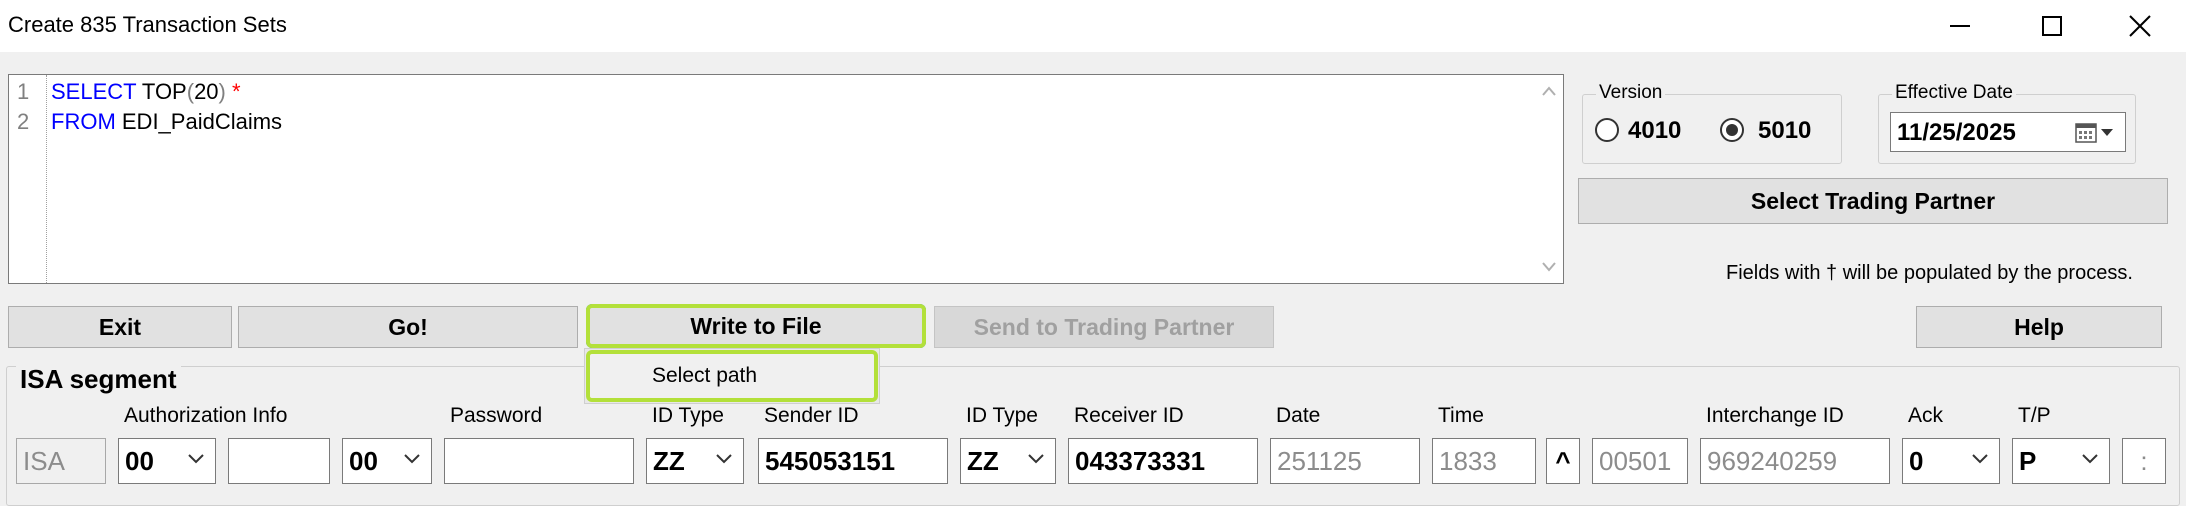 The image size is (2186, 506). Describe the element at coordinates (496, 415) in the screenshot. I see `password-label: Password` at that location.